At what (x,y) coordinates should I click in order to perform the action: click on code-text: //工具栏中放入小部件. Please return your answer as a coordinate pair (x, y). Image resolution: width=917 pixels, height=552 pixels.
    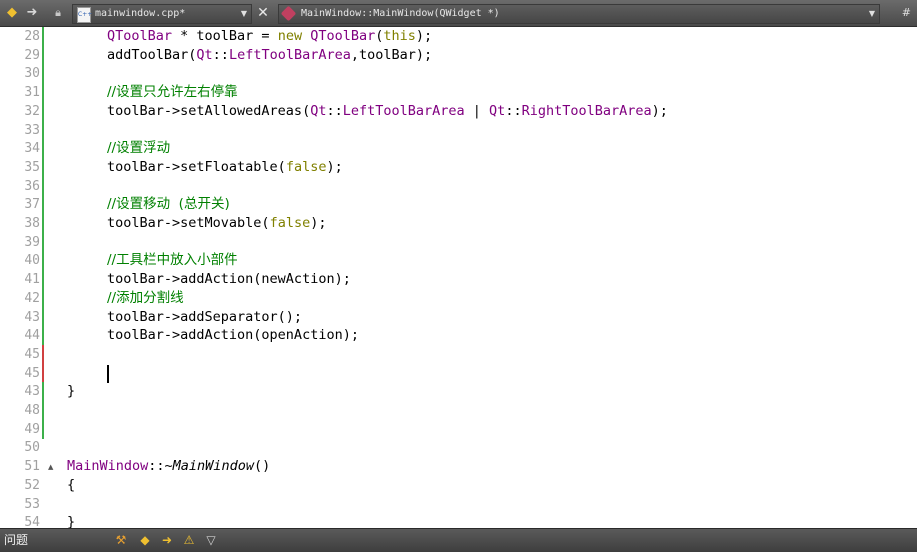
    Looking at the image, I should click on (172, 260).